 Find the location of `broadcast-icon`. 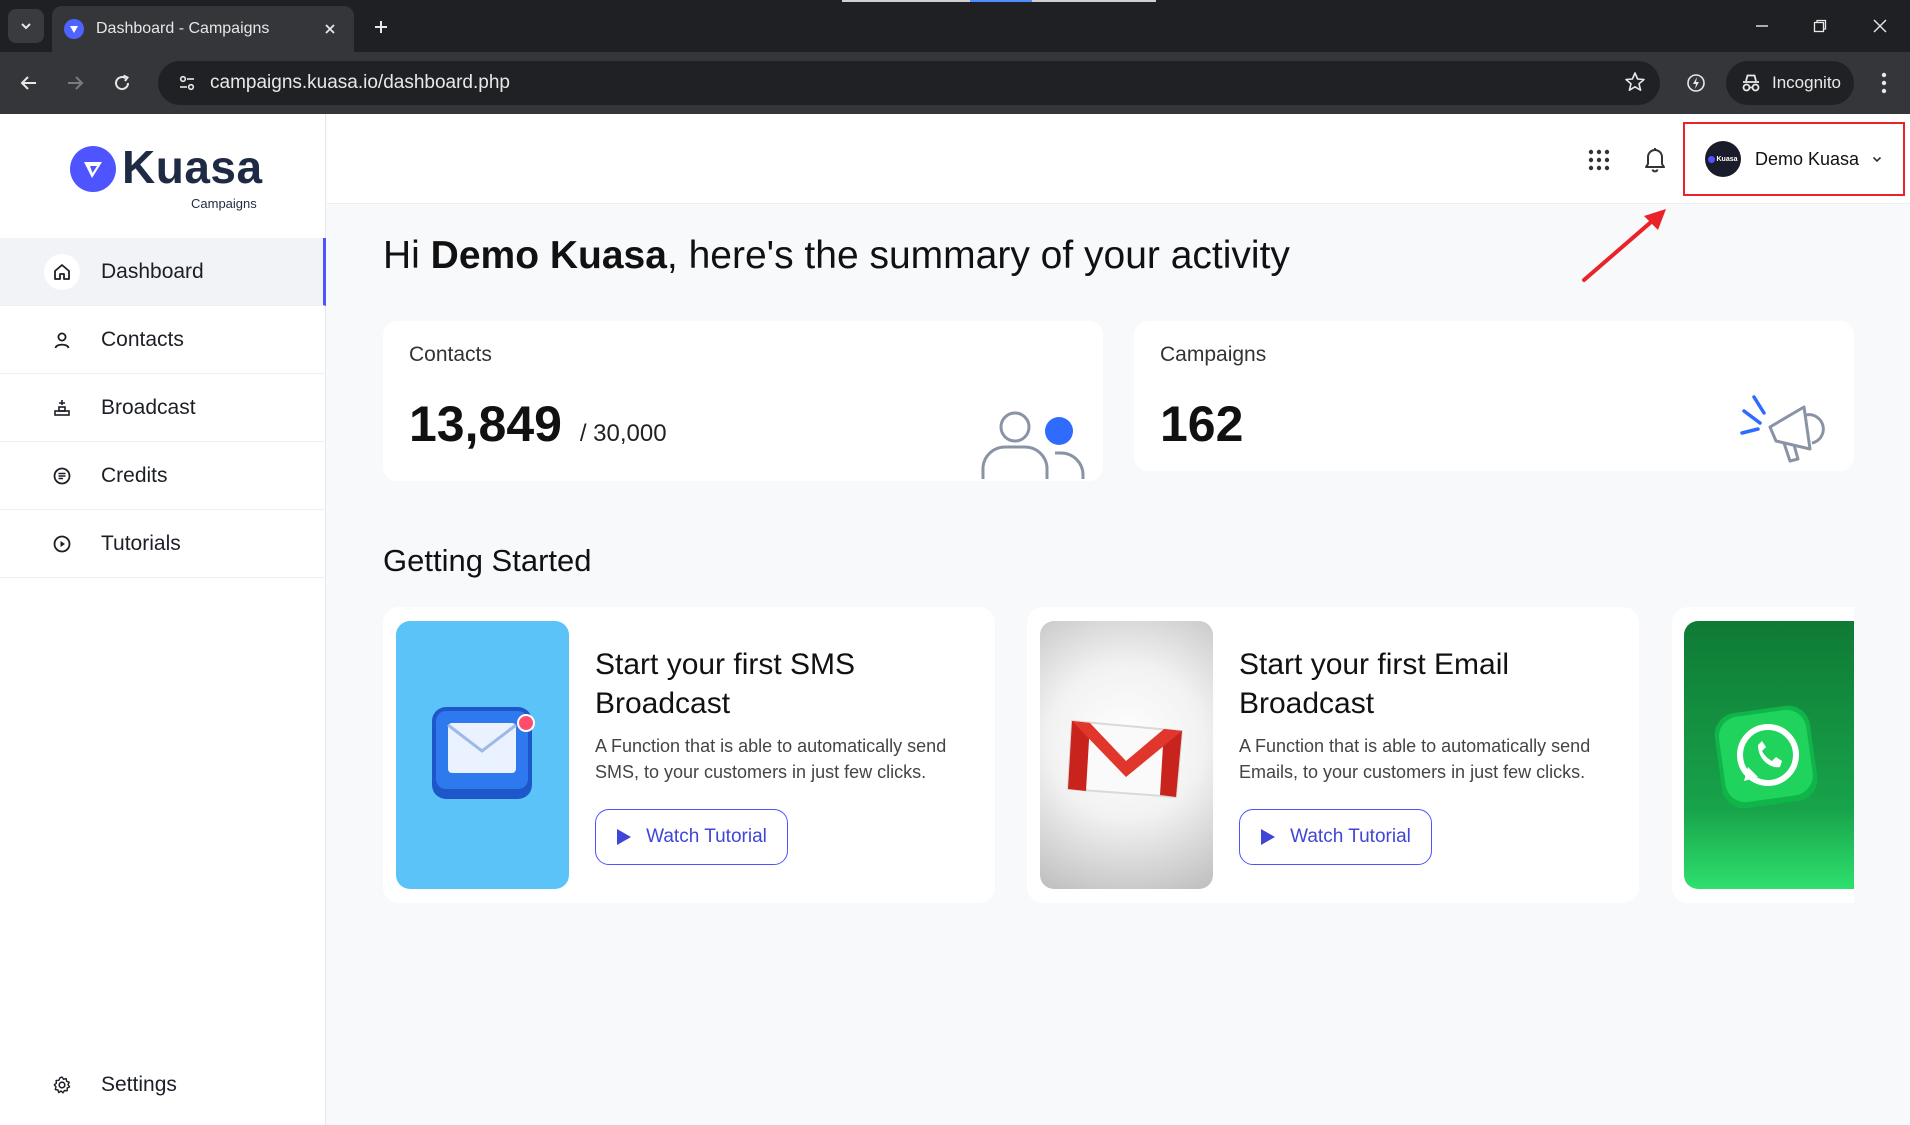

broadcast-icon is located at coordinates (62, 408).